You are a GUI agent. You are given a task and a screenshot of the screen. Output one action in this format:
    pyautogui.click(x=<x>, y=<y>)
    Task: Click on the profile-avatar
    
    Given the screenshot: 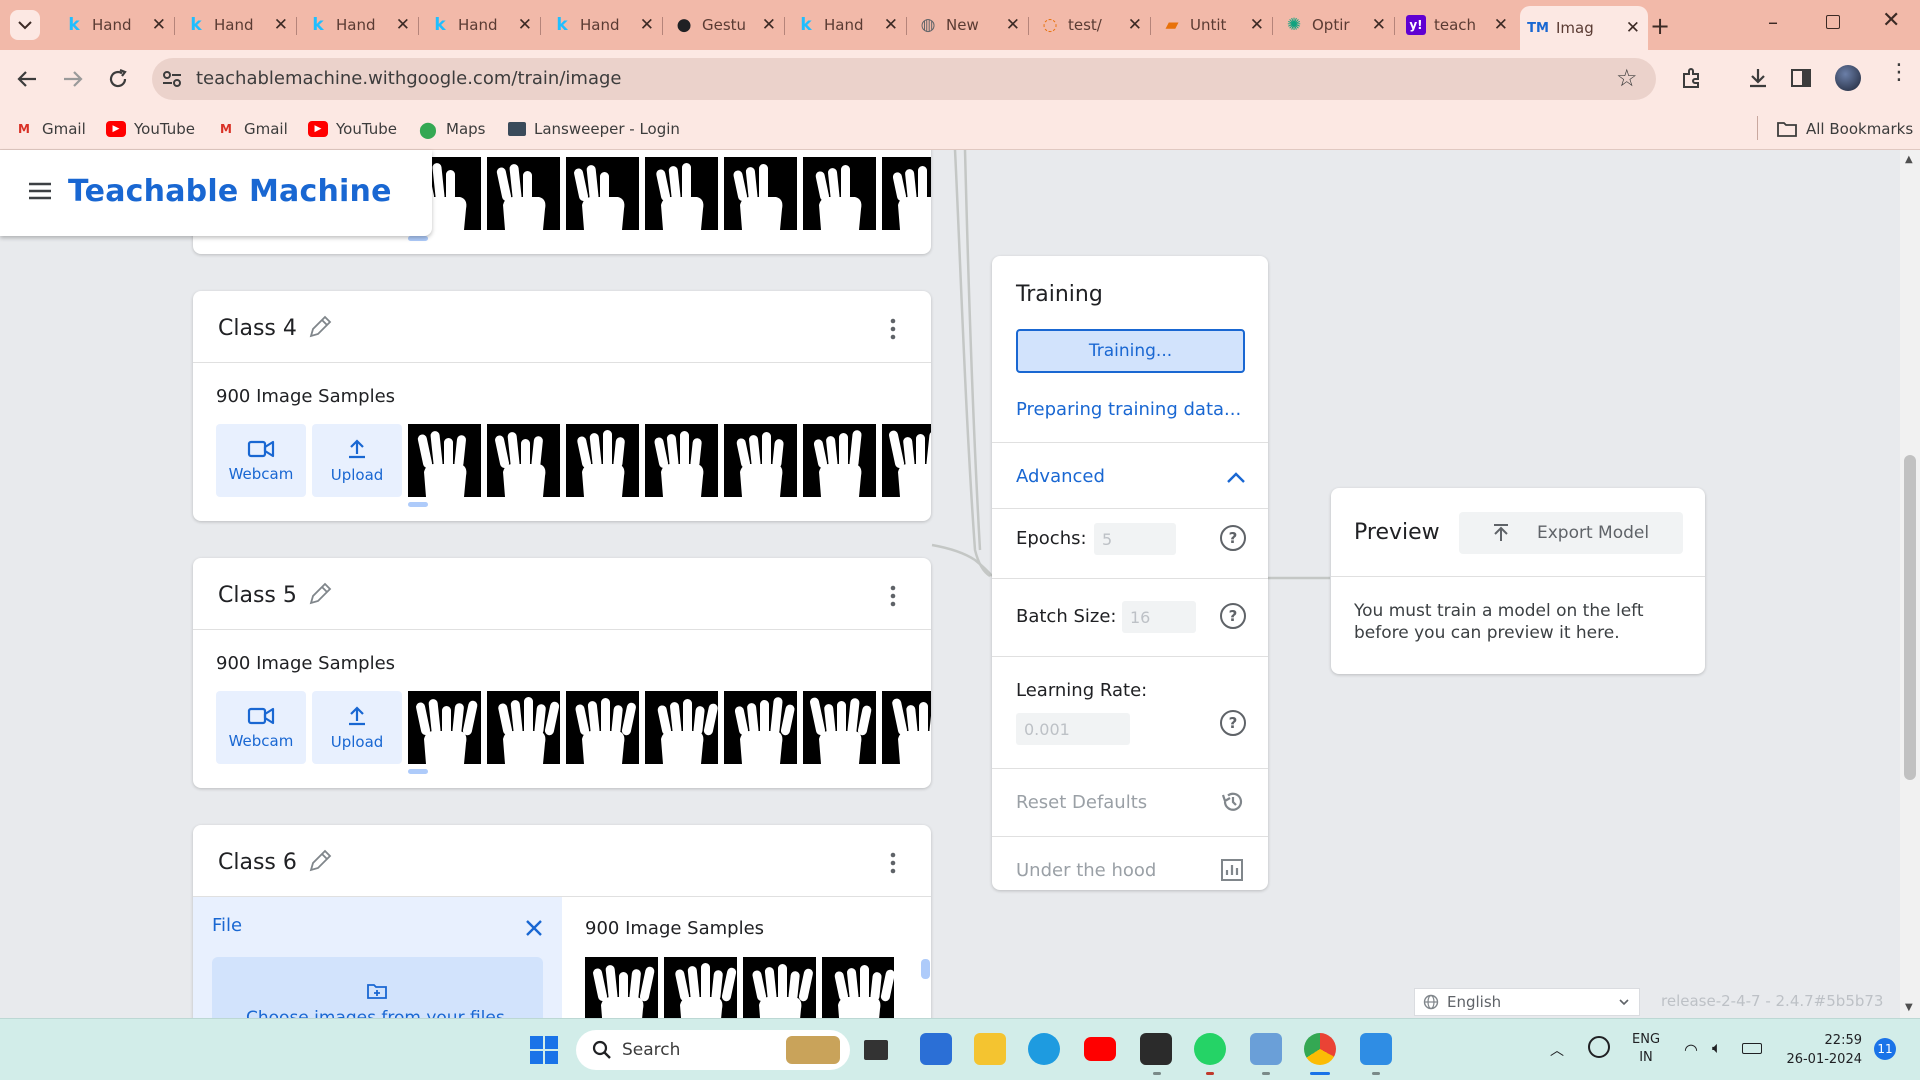 What is the action you would take?
    pyautogui.click(x=1848, y=78)
    